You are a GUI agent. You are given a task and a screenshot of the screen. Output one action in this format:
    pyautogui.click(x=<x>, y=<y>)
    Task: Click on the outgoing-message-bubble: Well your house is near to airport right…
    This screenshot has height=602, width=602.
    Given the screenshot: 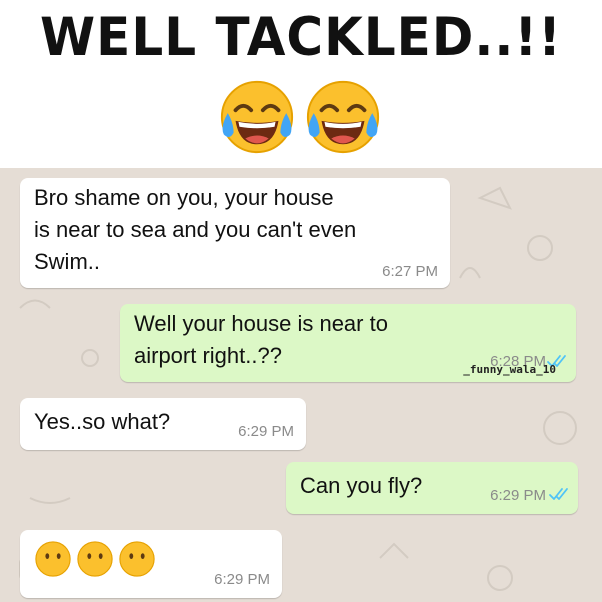 What is the action you would take?
    pyautogui.click(x=348, y=343)
    